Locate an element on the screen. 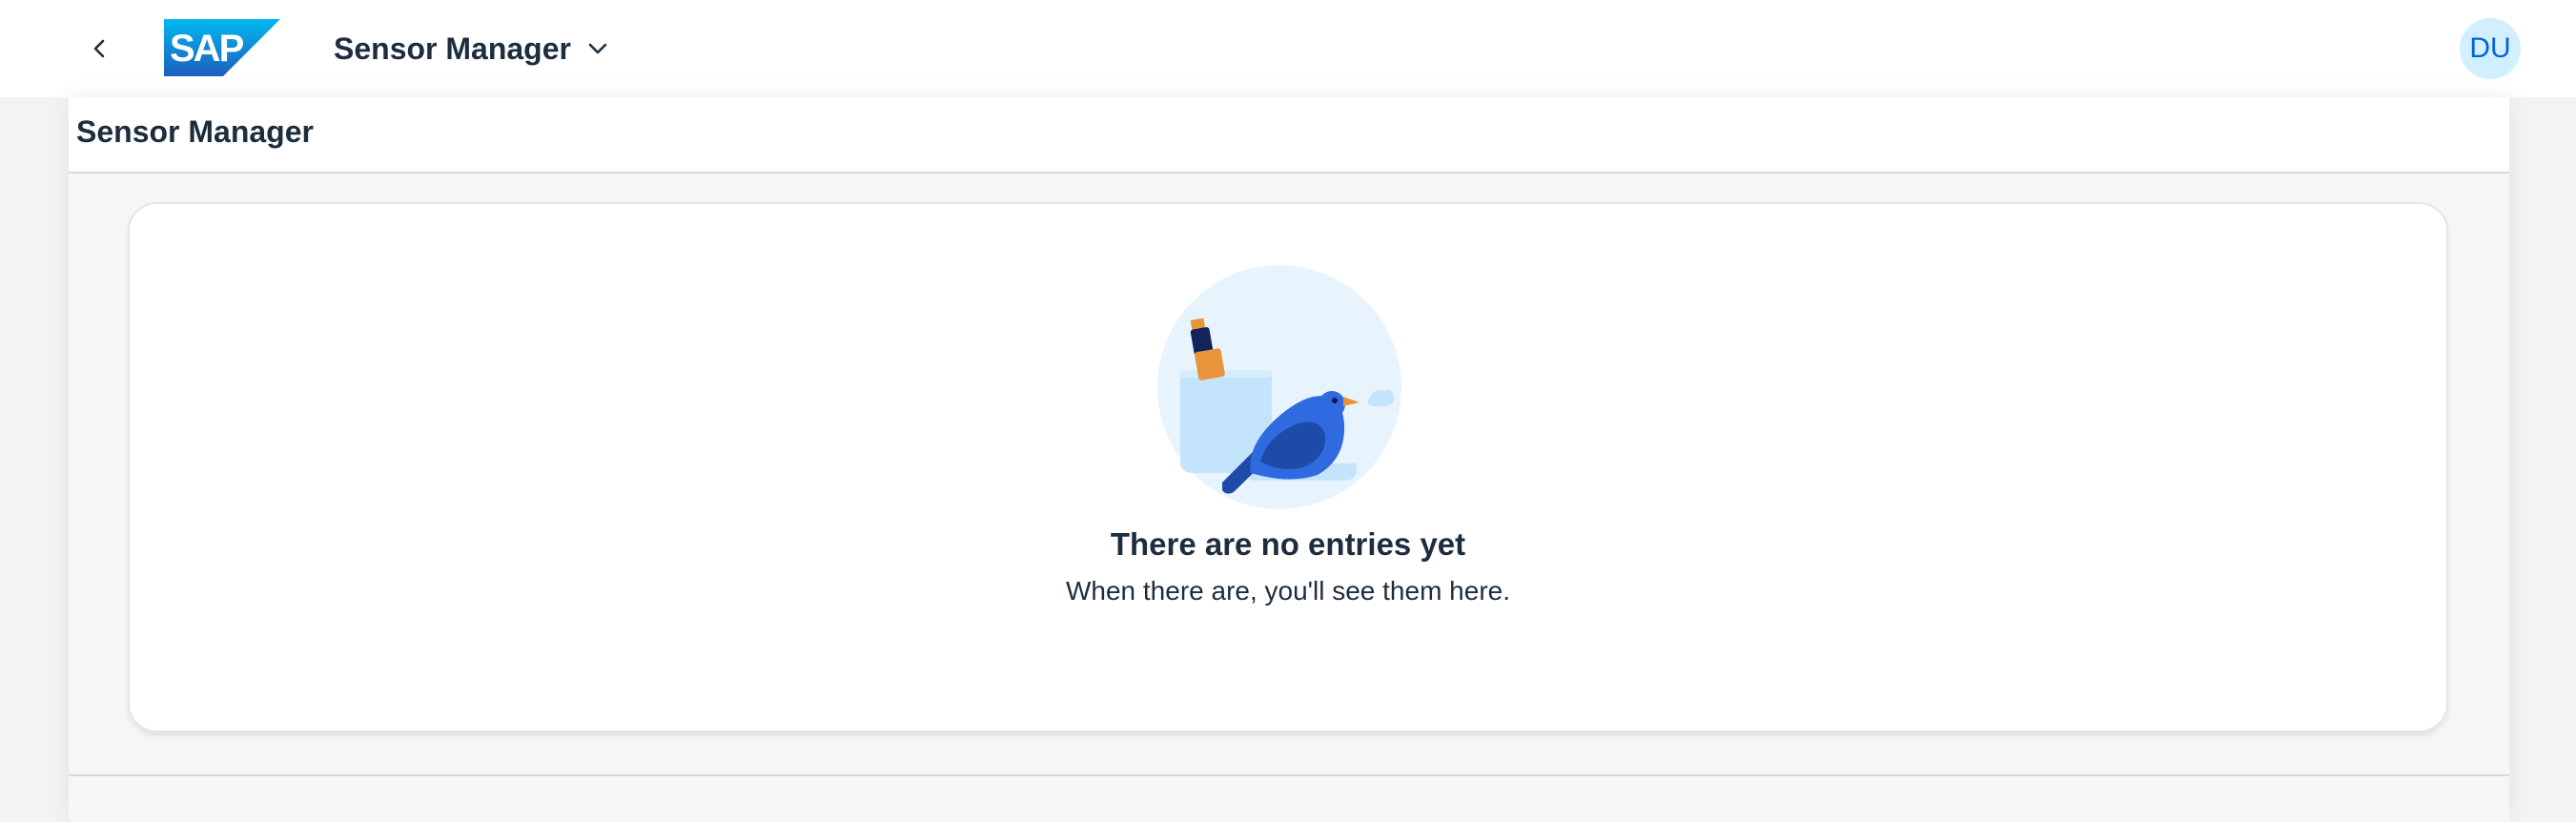 Image resolution: width=2576 pixels, height=822 pixels. avatar-initials: DU is located at coordinates (2490, 48).